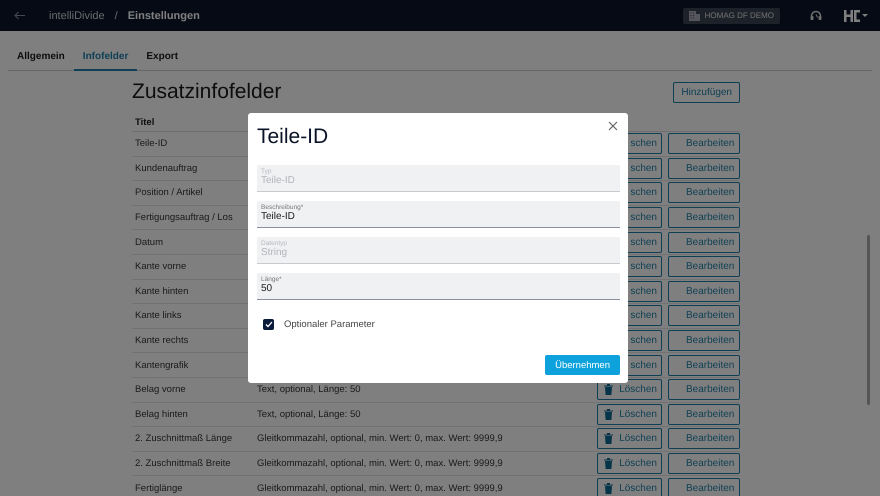 This screenshot has width=880, height=496. I want to click on tenant-badge: HOMAG DF DEMO, so click(731, 16).